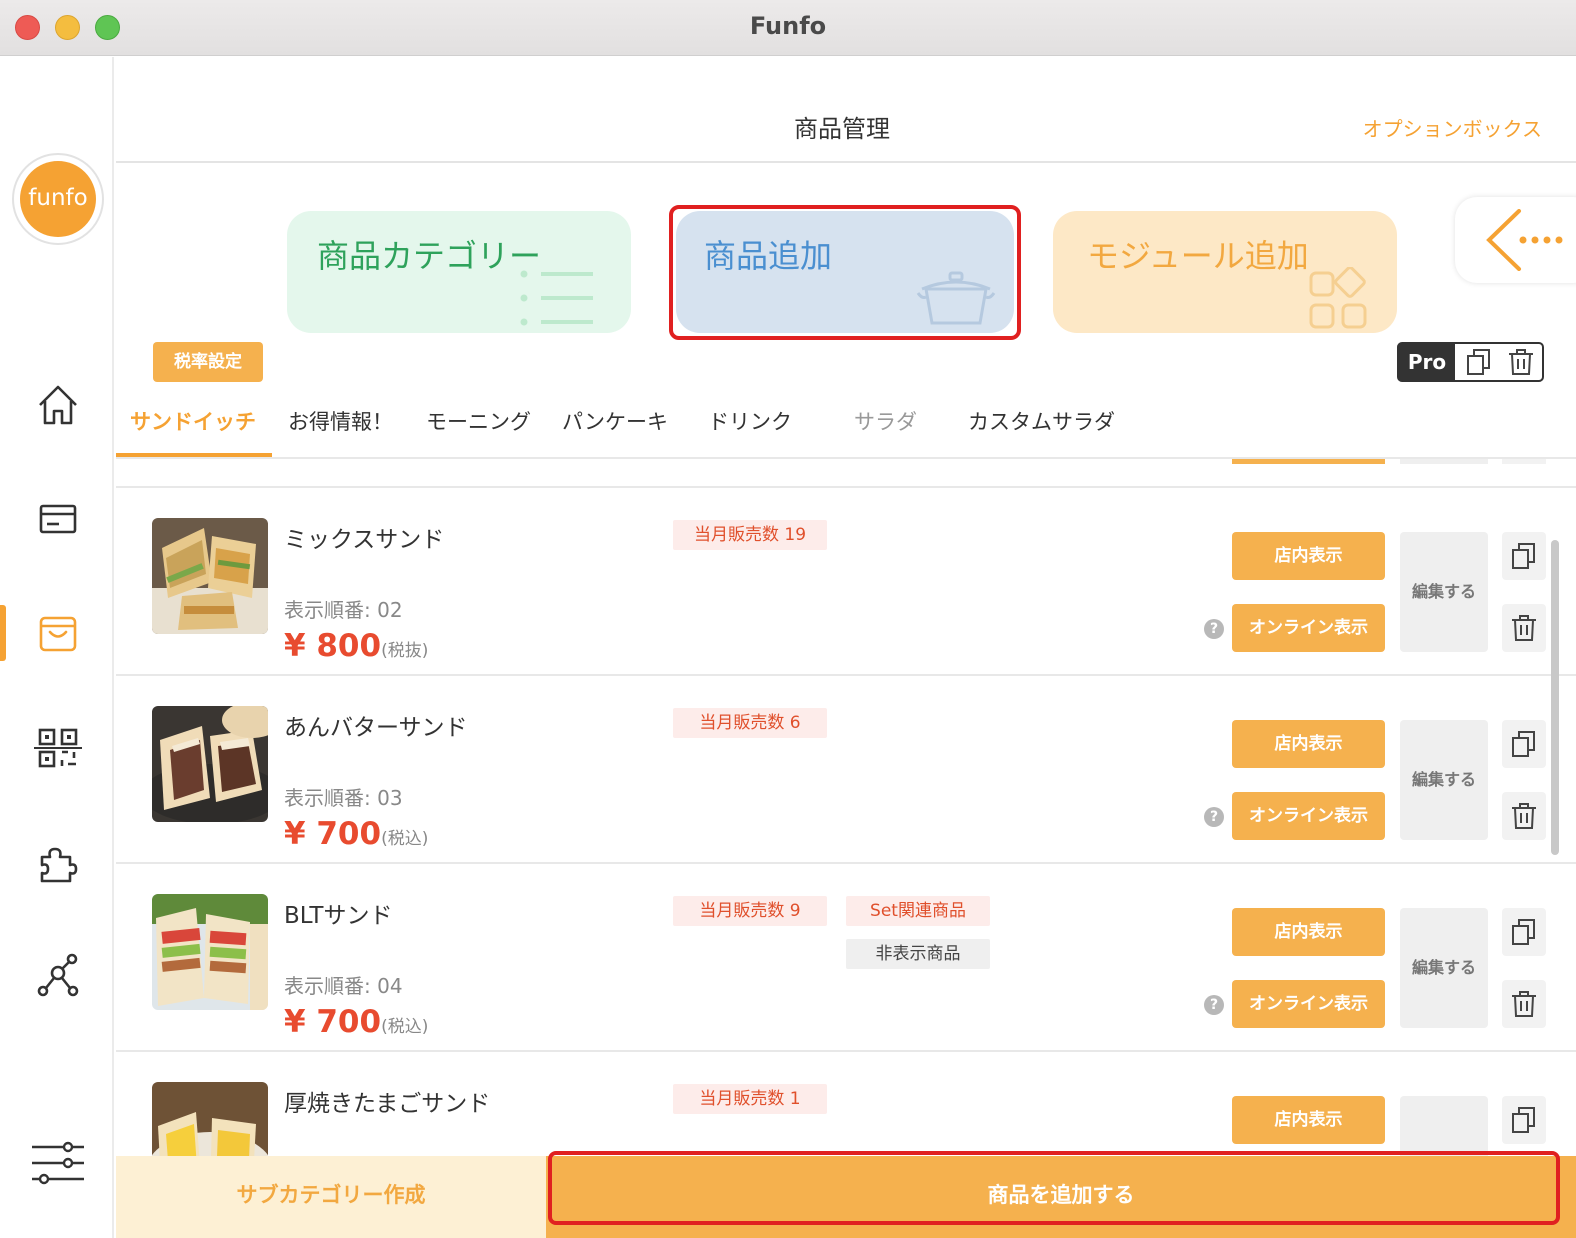 The width and height of the screenshot is (1576, 1238). Describe the element at coordinates (750, 911) in the screenshot. I see `monthly-sales-badge: 当月販売数 9` at that location.